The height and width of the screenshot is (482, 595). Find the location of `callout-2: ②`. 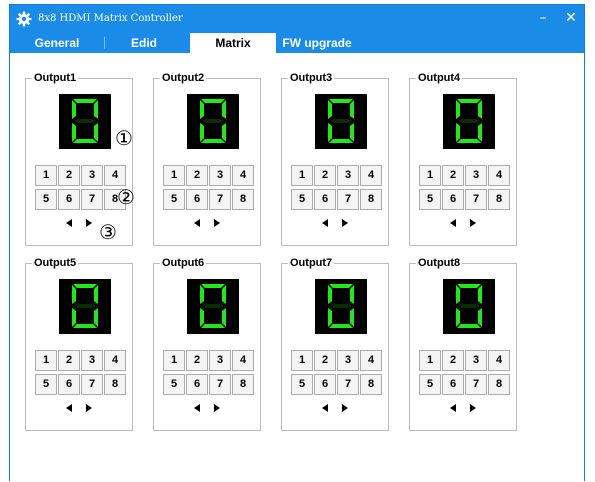

callout-2: ② is located at coordinates (126, 197).